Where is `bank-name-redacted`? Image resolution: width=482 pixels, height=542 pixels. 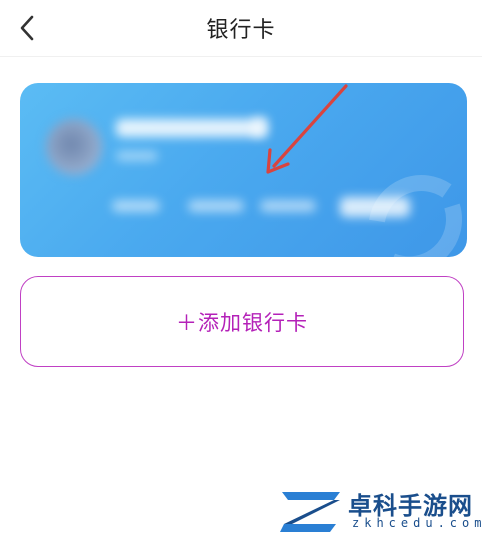 bank-name-redacted is located at coordinates (191, 128).